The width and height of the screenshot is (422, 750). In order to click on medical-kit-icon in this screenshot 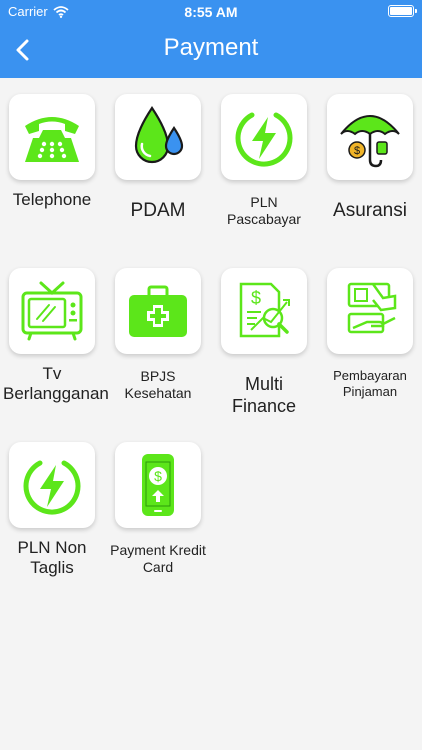, I will do `click(158, 311)`.